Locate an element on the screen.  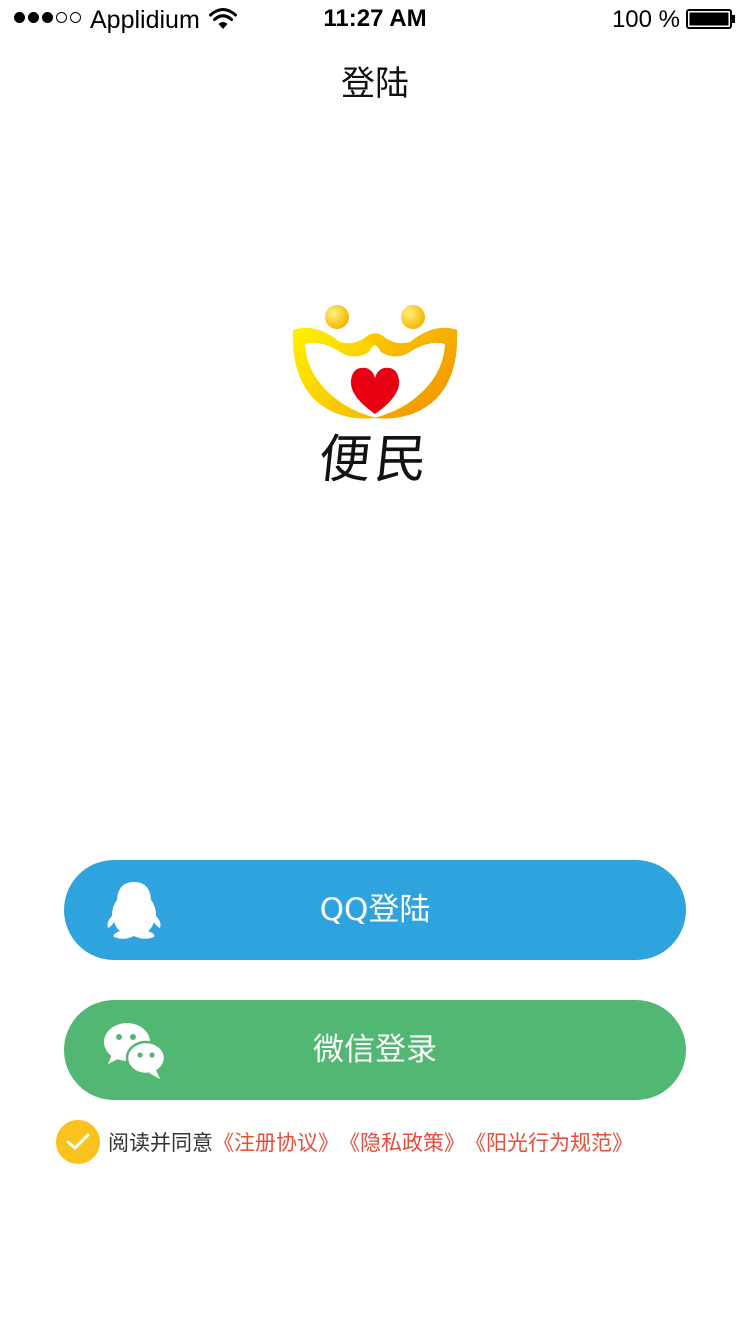
checkmark-icon is located at coordinates (78, 1141).